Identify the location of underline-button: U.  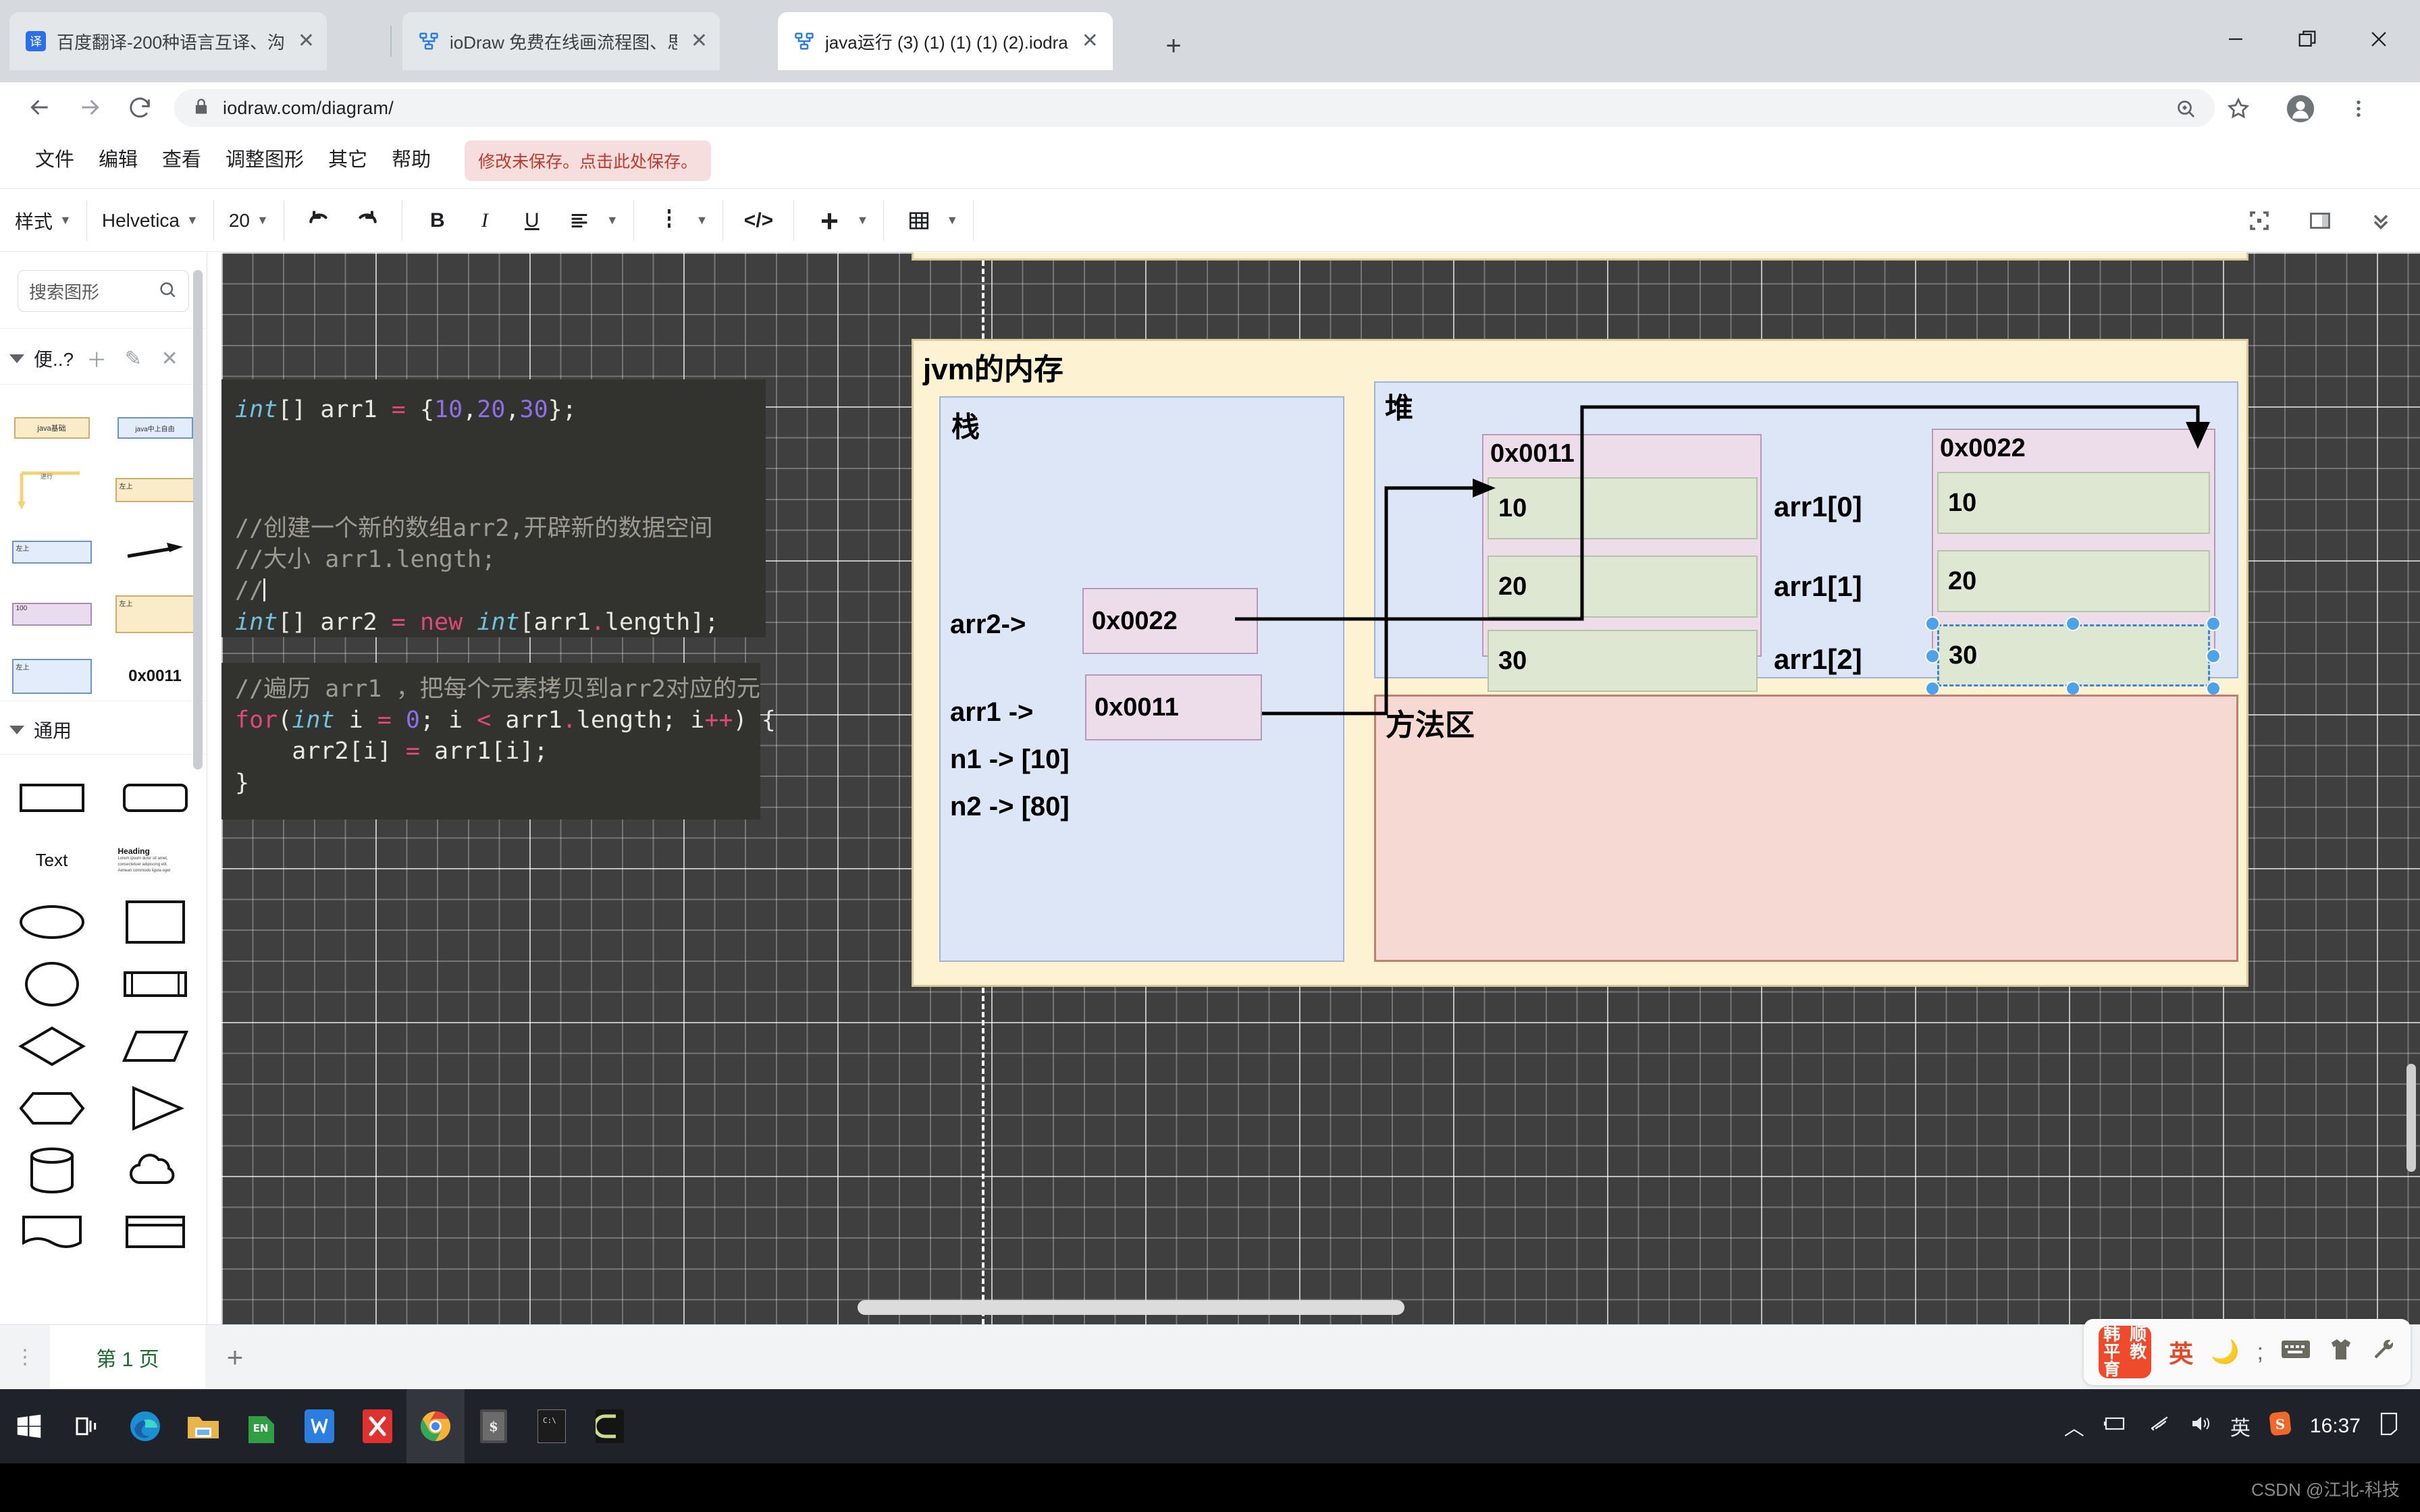
(532, 220).